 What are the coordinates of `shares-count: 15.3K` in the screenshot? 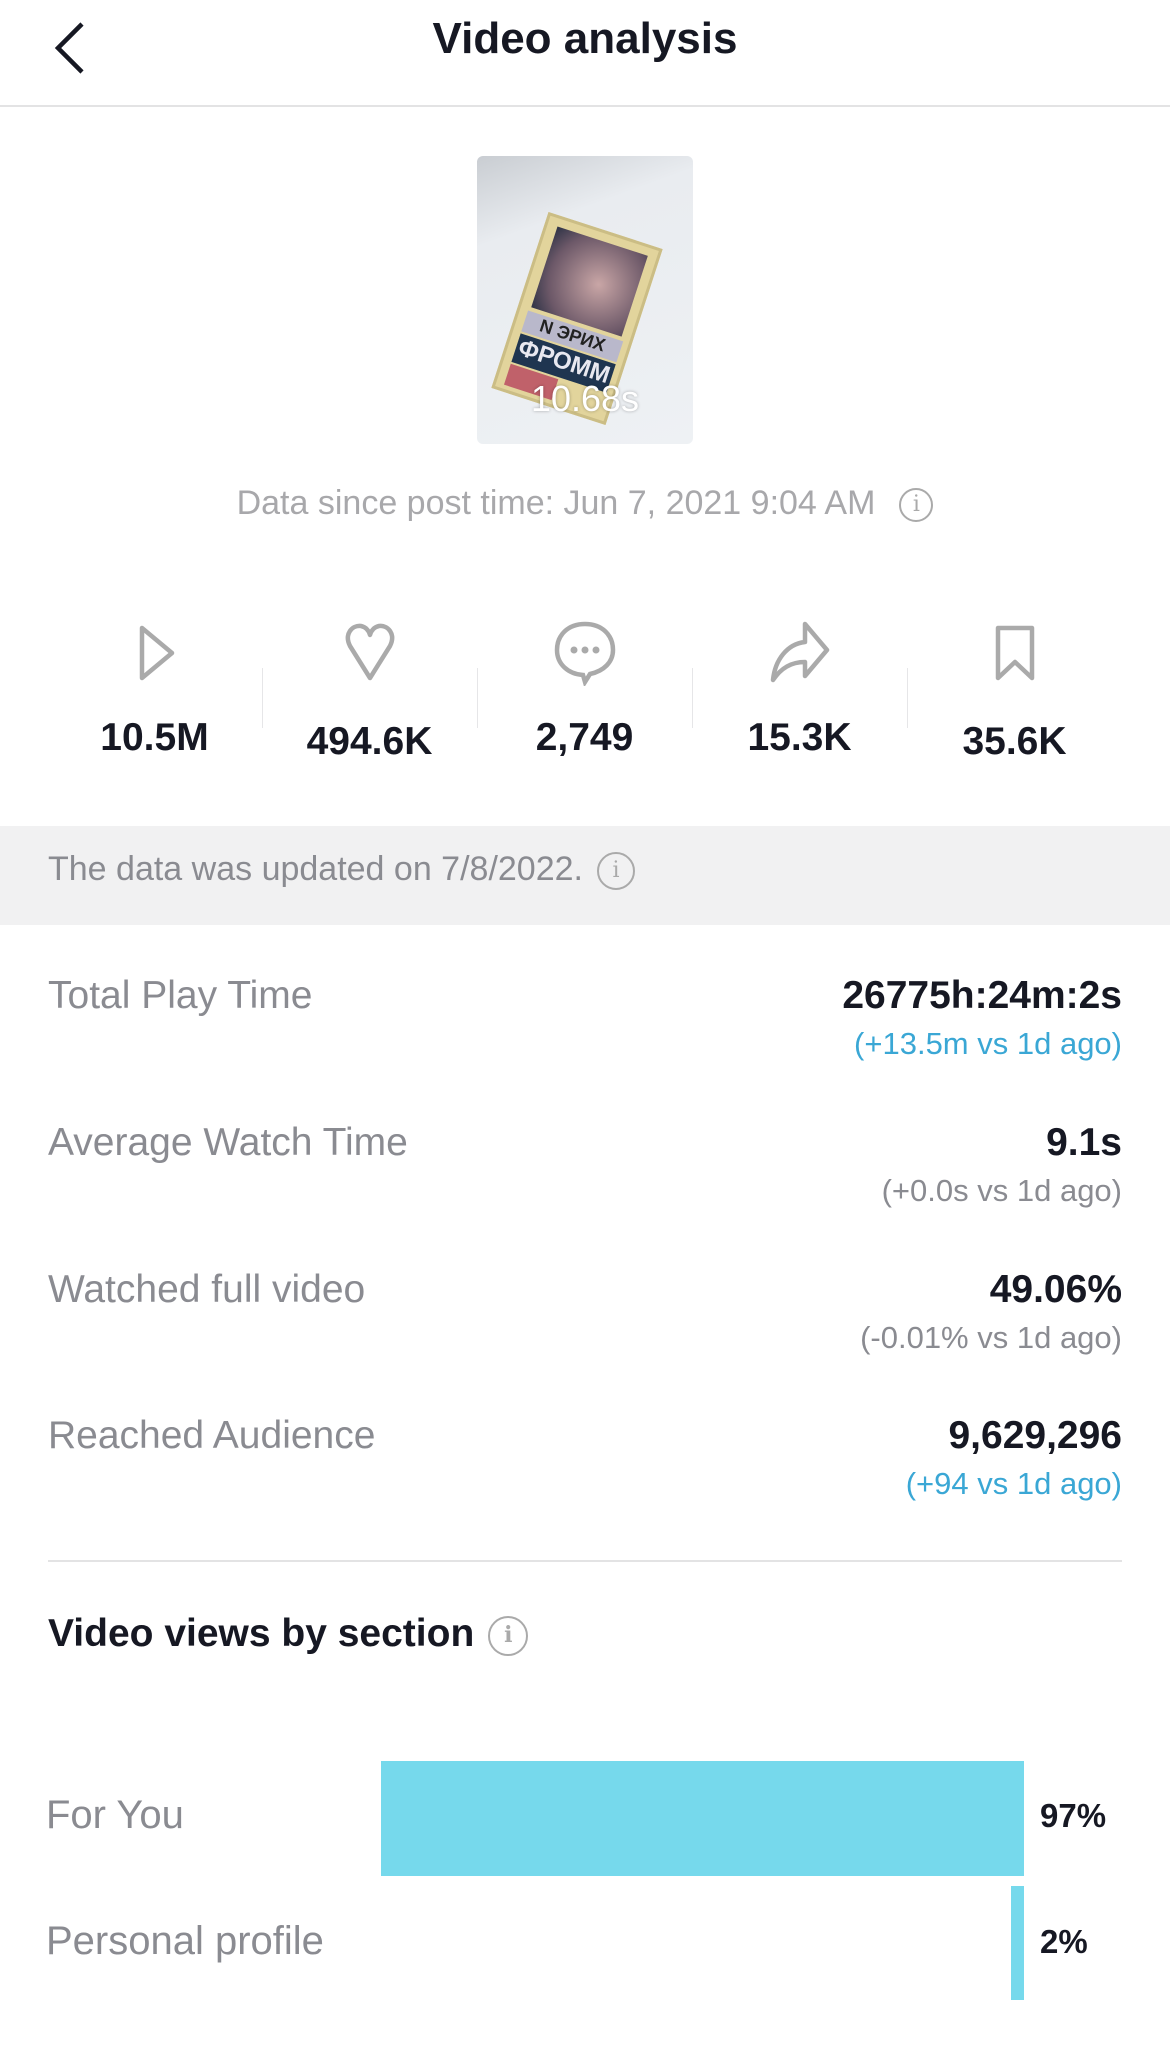 It's located at (799, 737).